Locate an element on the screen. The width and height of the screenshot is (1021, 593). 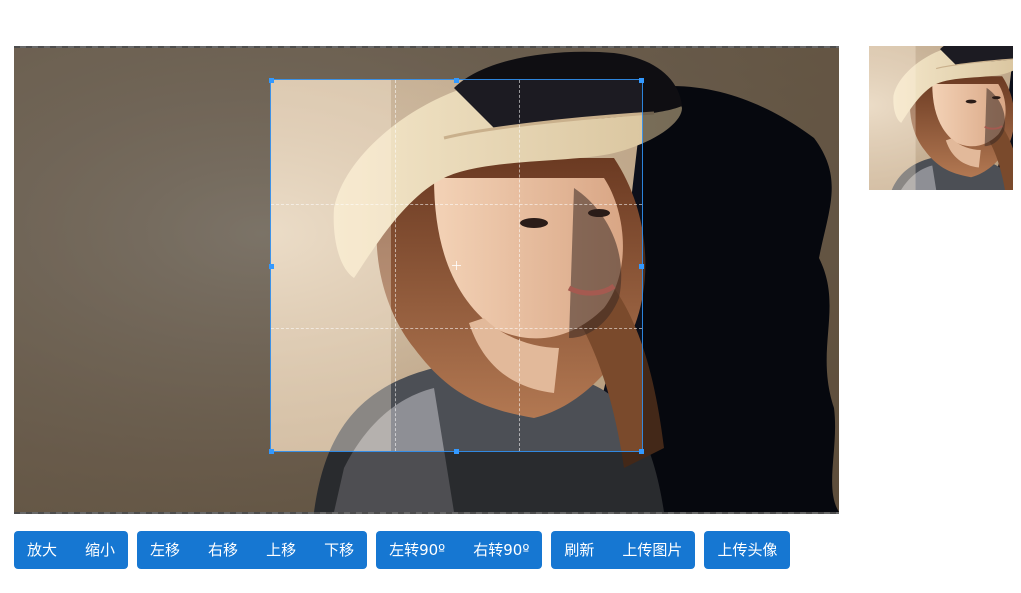
move-right-button: 右移 is located at coordinates (222, 550).